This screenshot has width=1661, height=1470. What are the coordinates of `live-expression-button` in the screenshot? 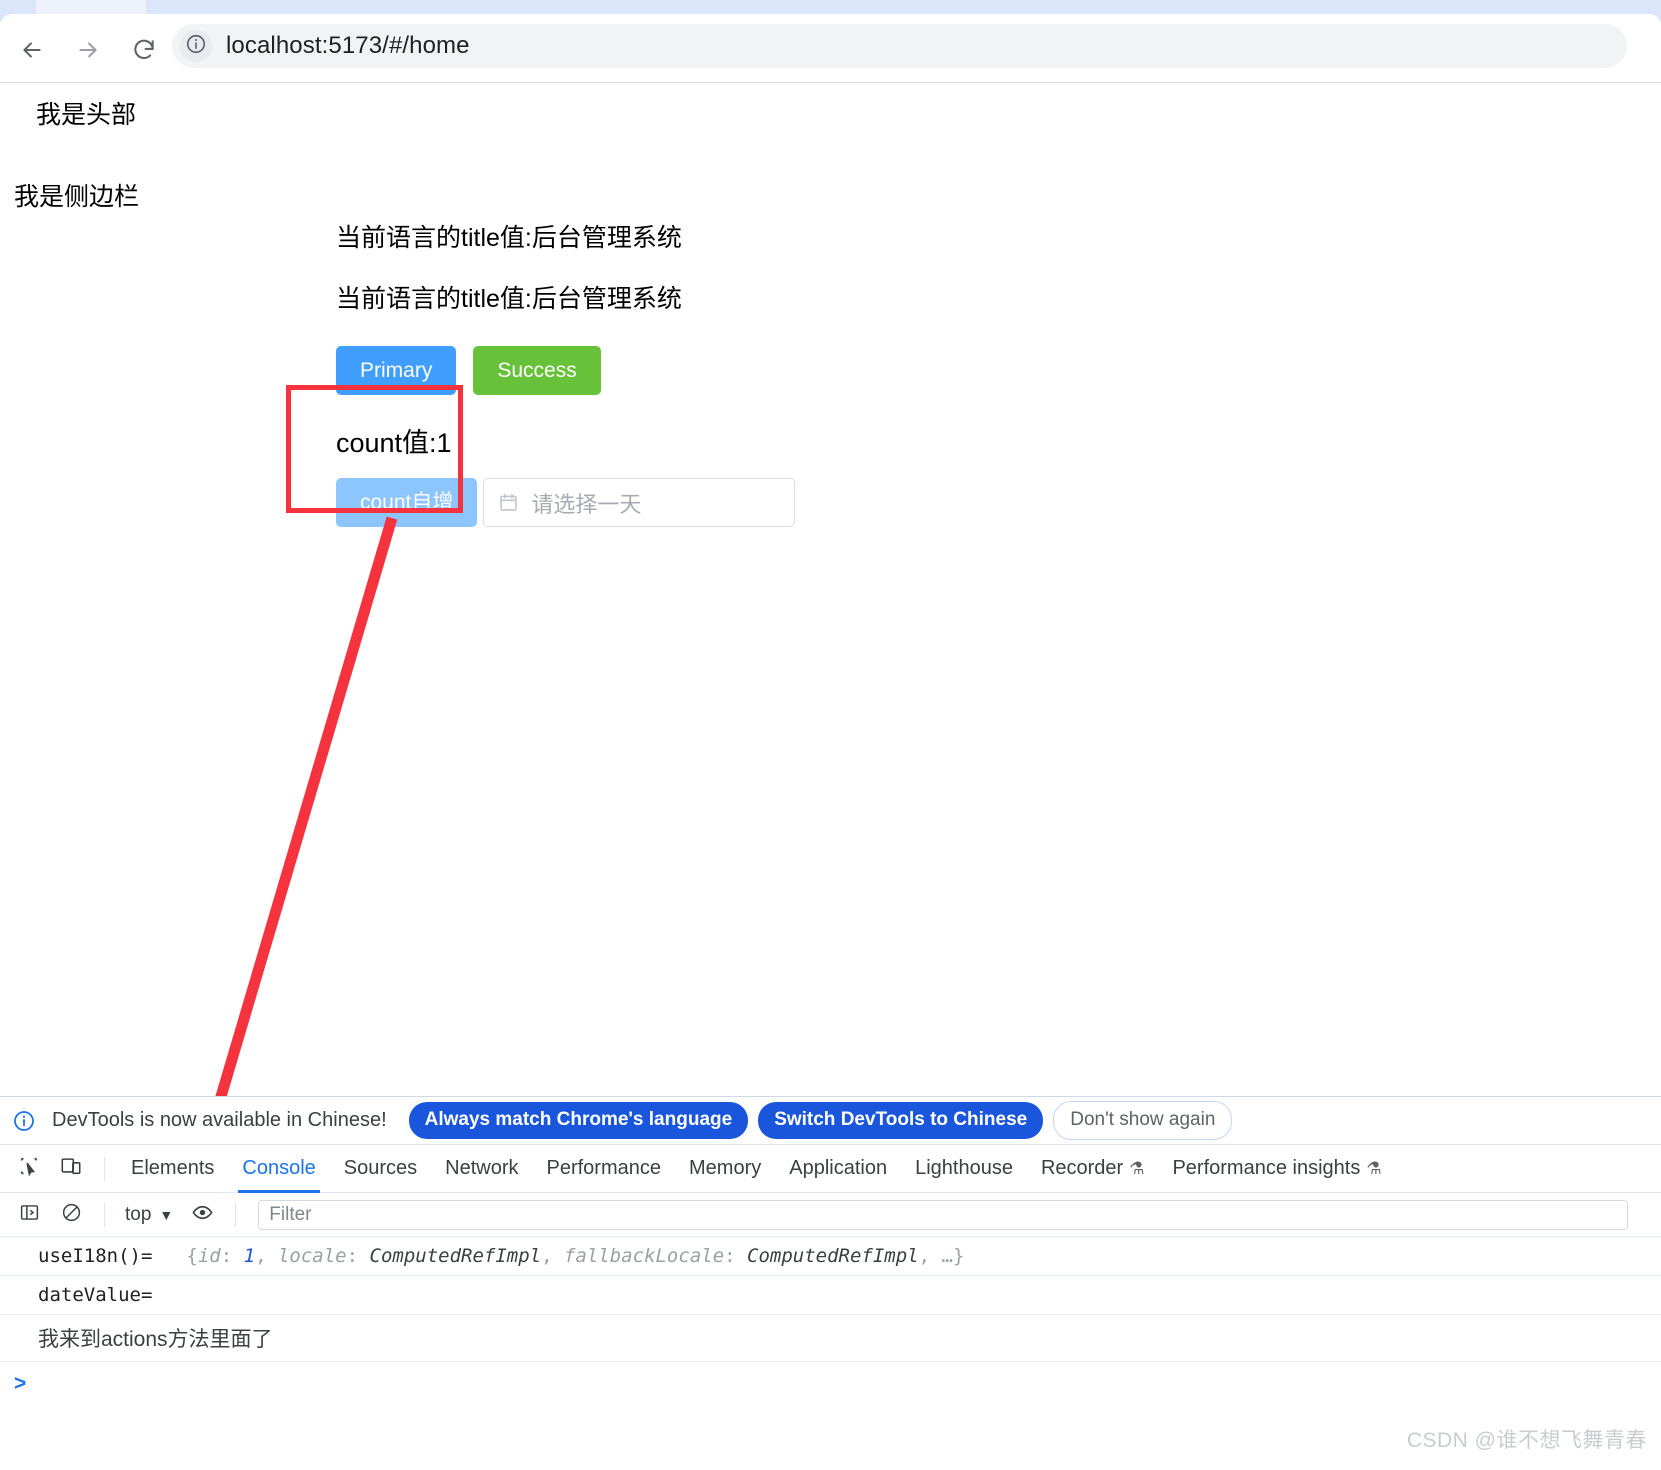 It's located at (202, 1215).